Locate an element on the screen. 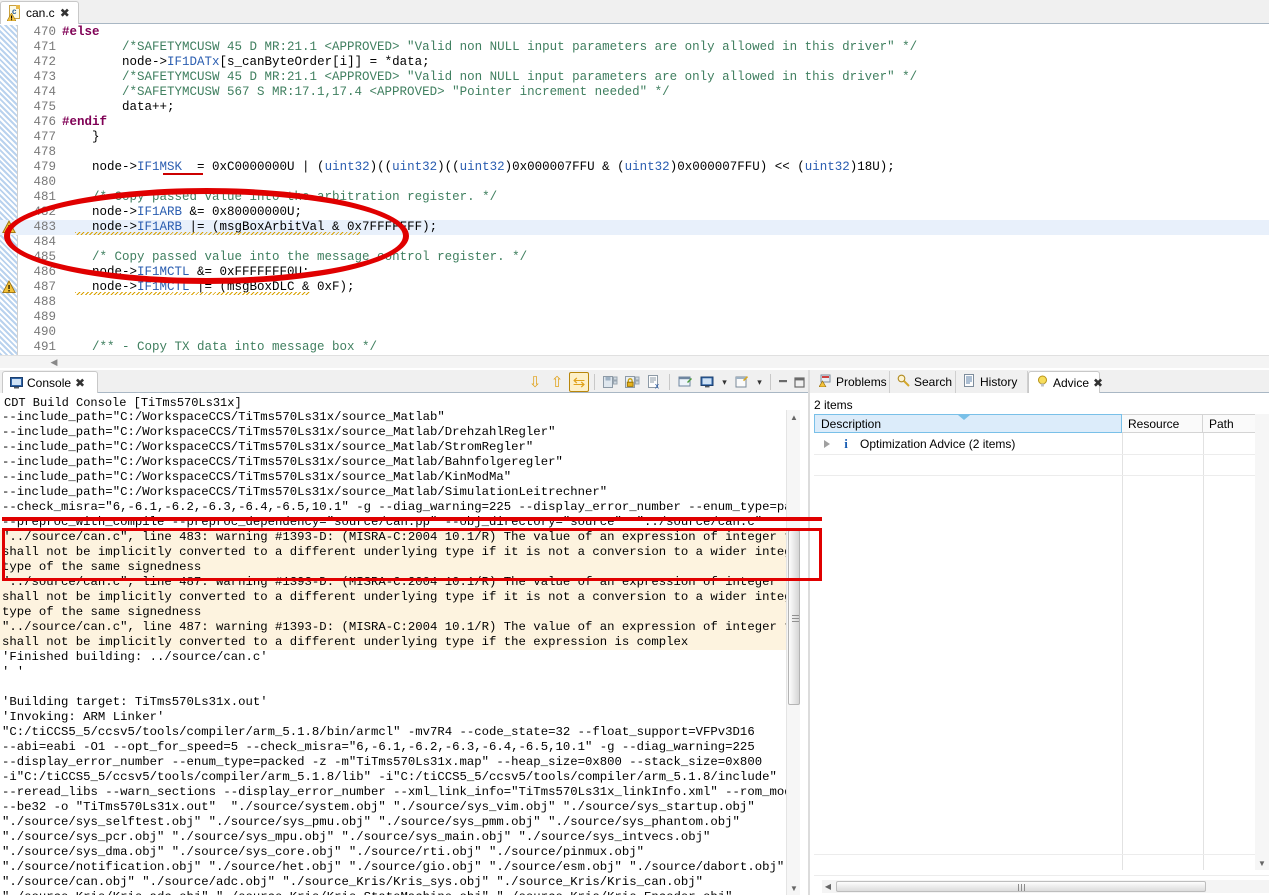  editor-tab-can-c: c can.c ✖ is located at coordinates (39, 12).